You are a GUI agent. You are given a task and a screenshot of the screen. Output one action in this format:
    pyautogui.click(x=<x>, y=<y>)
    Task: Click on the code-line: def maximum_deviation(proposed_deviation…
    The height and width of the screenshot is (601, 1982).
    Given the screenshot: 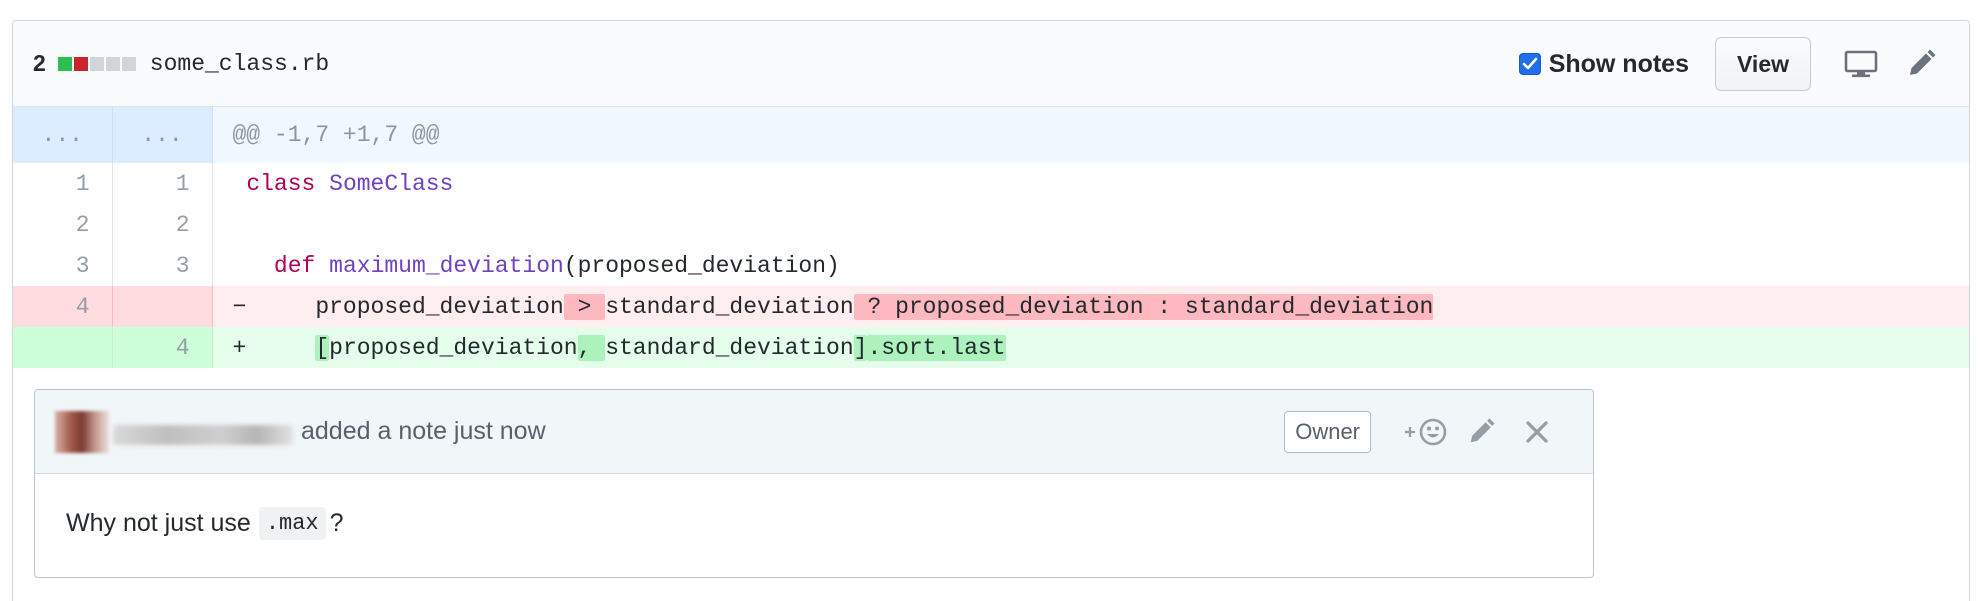 What is the action you would take?
    pyautogui.click(x=1090, y=265)
    